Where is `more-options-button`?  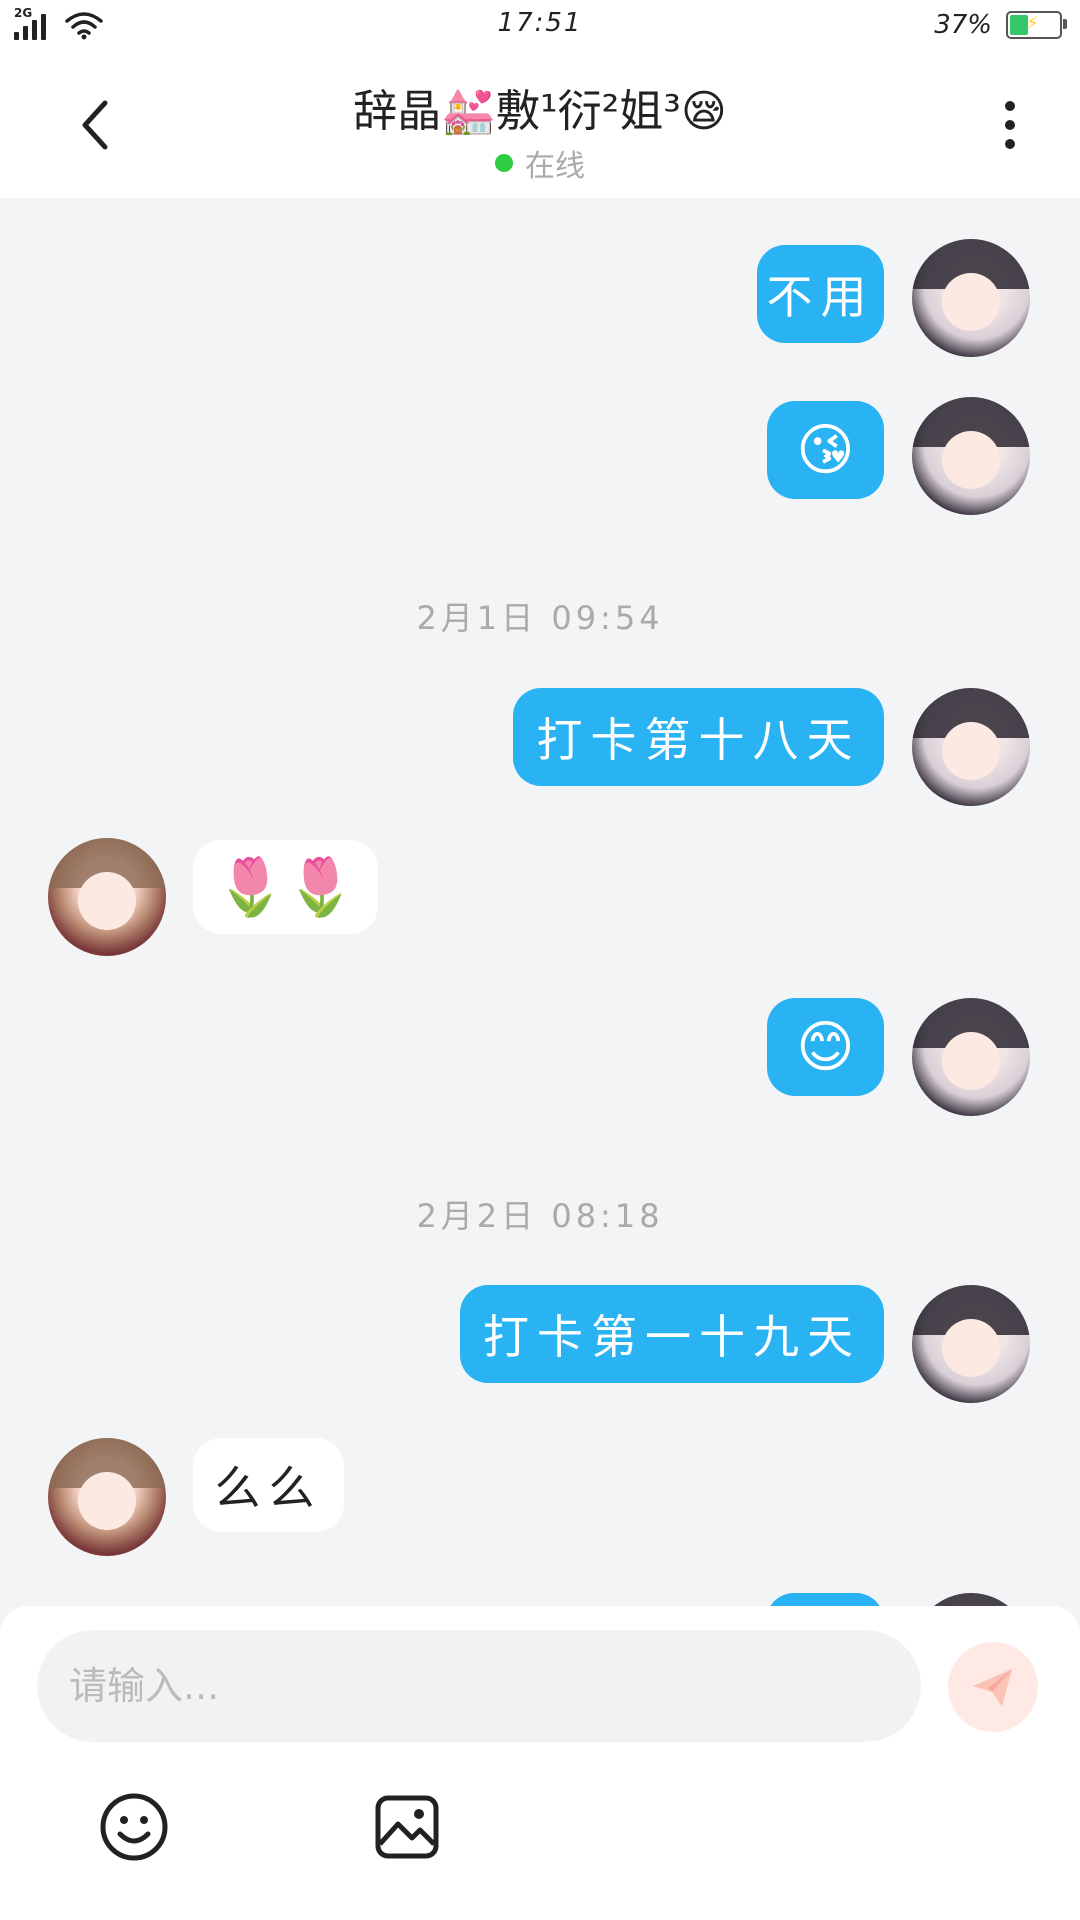 more-options-button is located at coordinates (1010, 125).